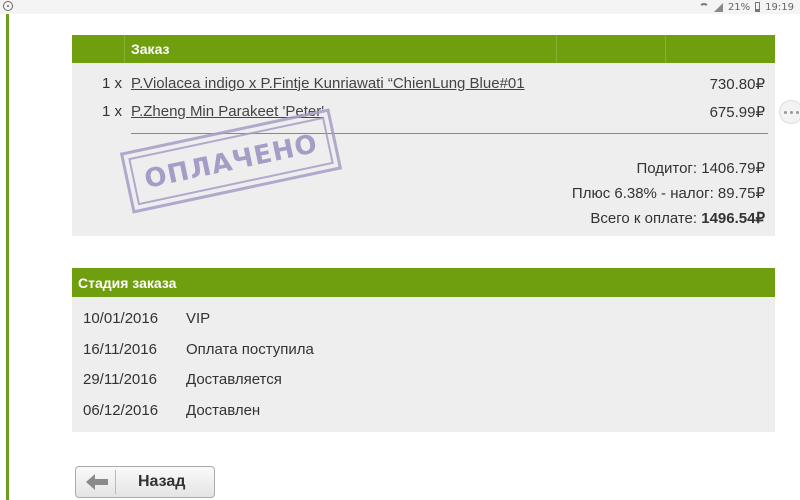 This screenshot has height=500, width=800. I want to click on item-price: 730.80₽, so click(737, 84).